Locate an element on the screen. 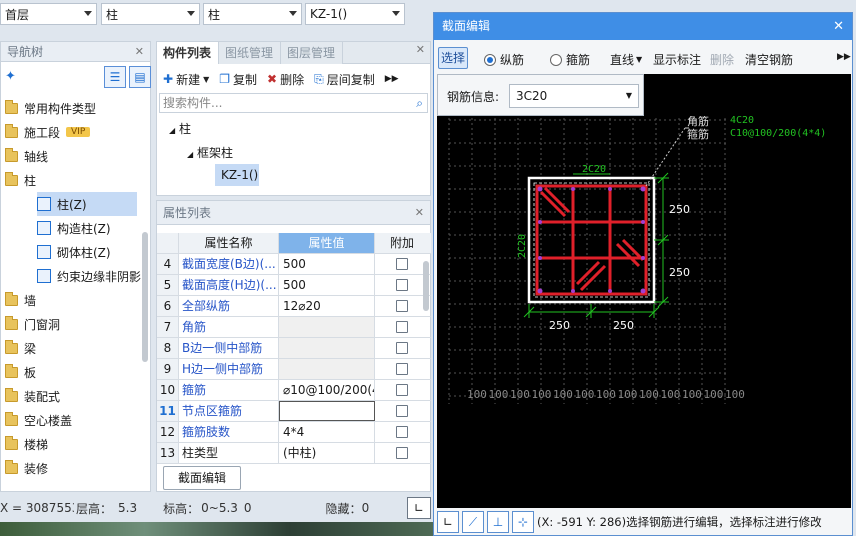 The height and width of the screenshot is (536, 856). snap-perp-icon: ⊥ is located at coordinates (498, 522).